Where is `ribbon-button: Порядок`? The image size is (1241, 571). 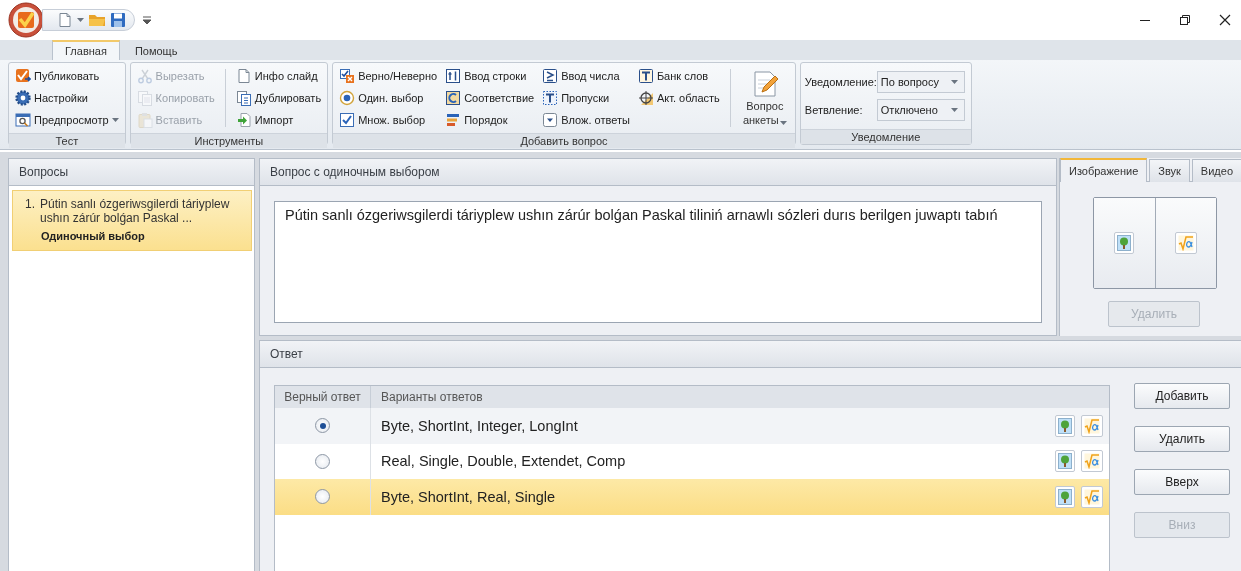 ribbon-button: Порядок is located at coordinates (490, 120).